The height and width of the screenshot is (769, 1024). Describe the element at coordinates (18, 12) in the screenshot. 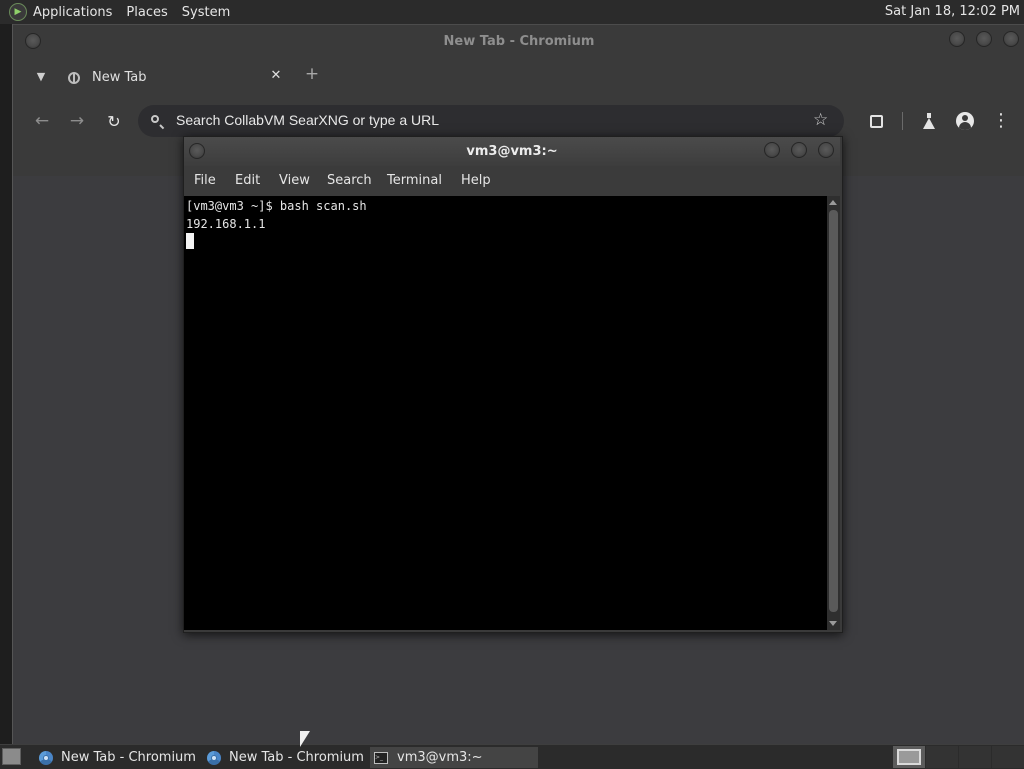

I see `distro-logo-icon: ▶` at that location.